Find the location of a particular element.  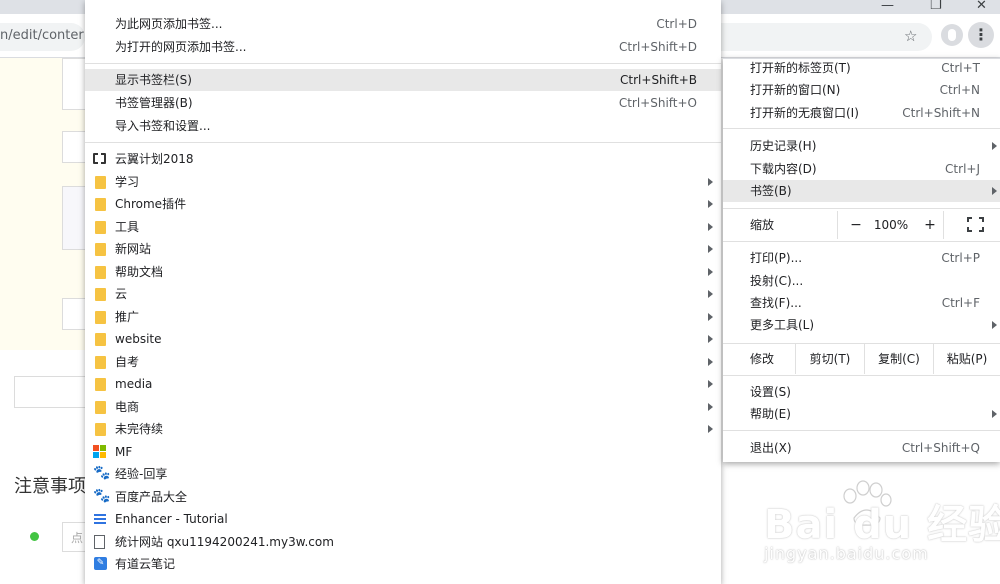

edit-row: 修改 剪切(T) 复制(C) 粘贴(P) is located at coordinates (861, 359).